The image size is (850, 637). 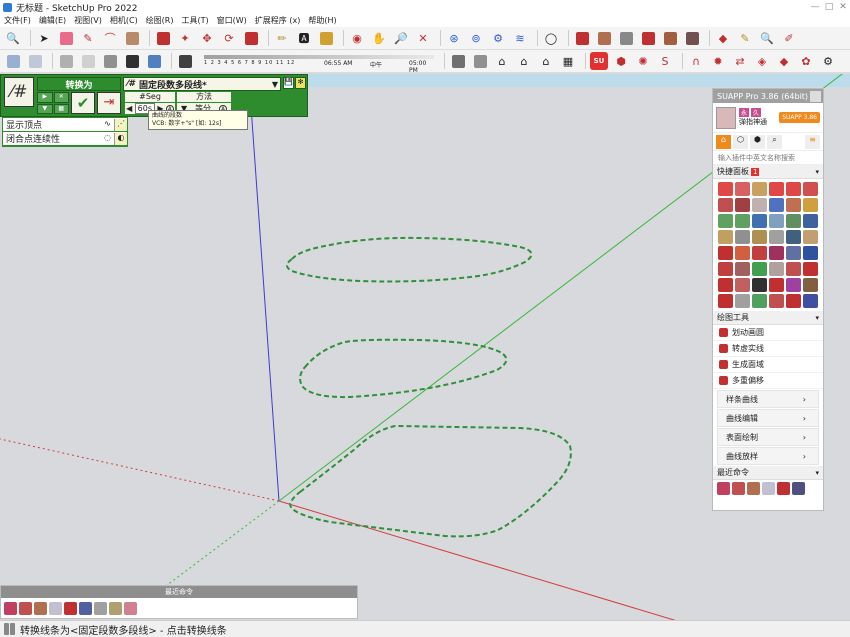 I want to click on grid-small-icon: ▦, so click(x=61, y=108).